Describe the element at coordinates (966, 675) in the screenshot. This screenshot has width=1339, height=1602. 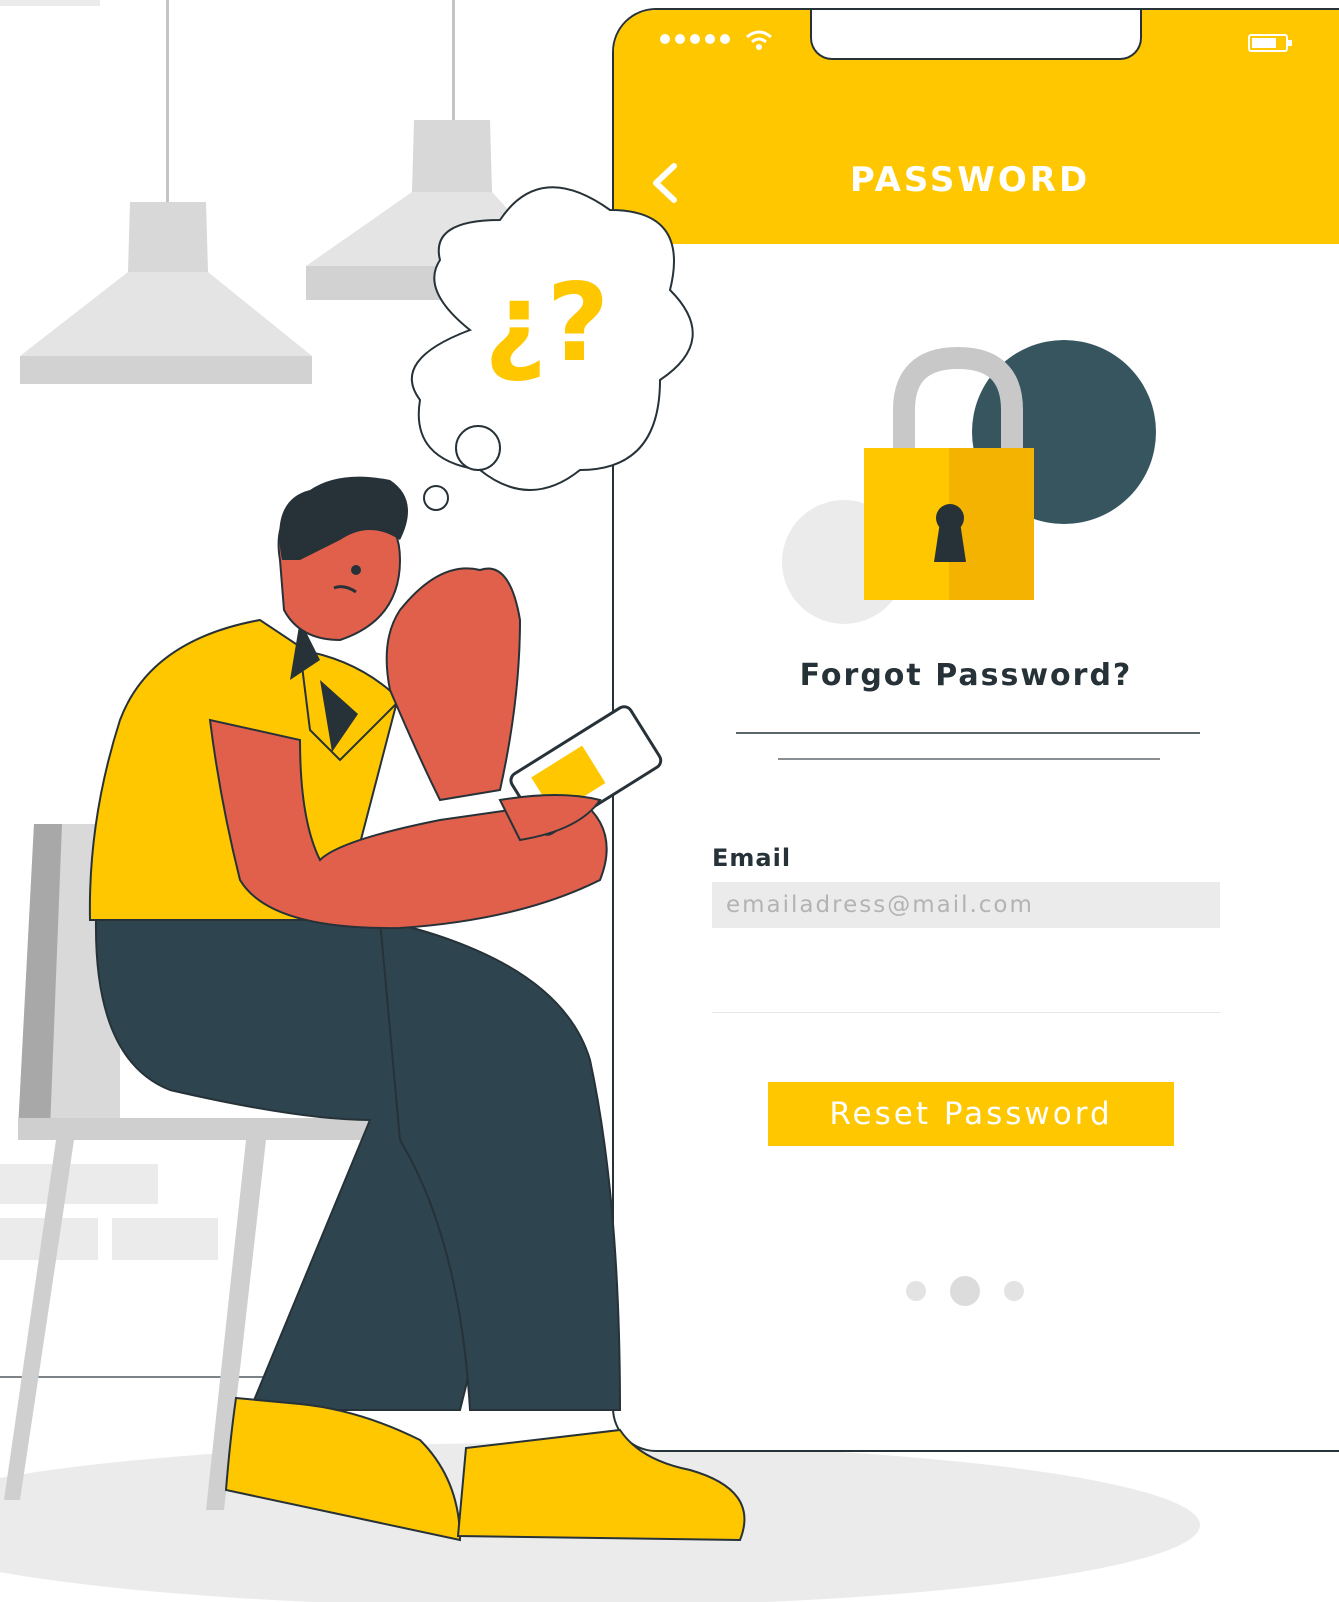
I see `form-heading: Forgot Password?` at that location.